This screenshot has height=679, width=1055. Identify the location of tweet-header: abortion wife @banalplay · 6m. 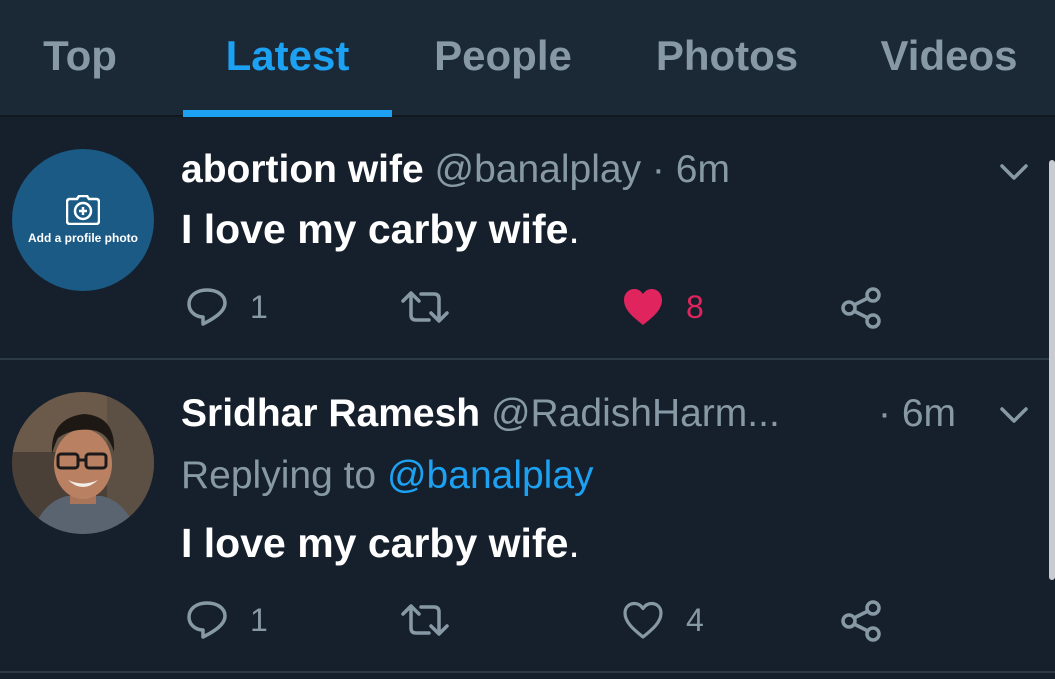
(455, 169).